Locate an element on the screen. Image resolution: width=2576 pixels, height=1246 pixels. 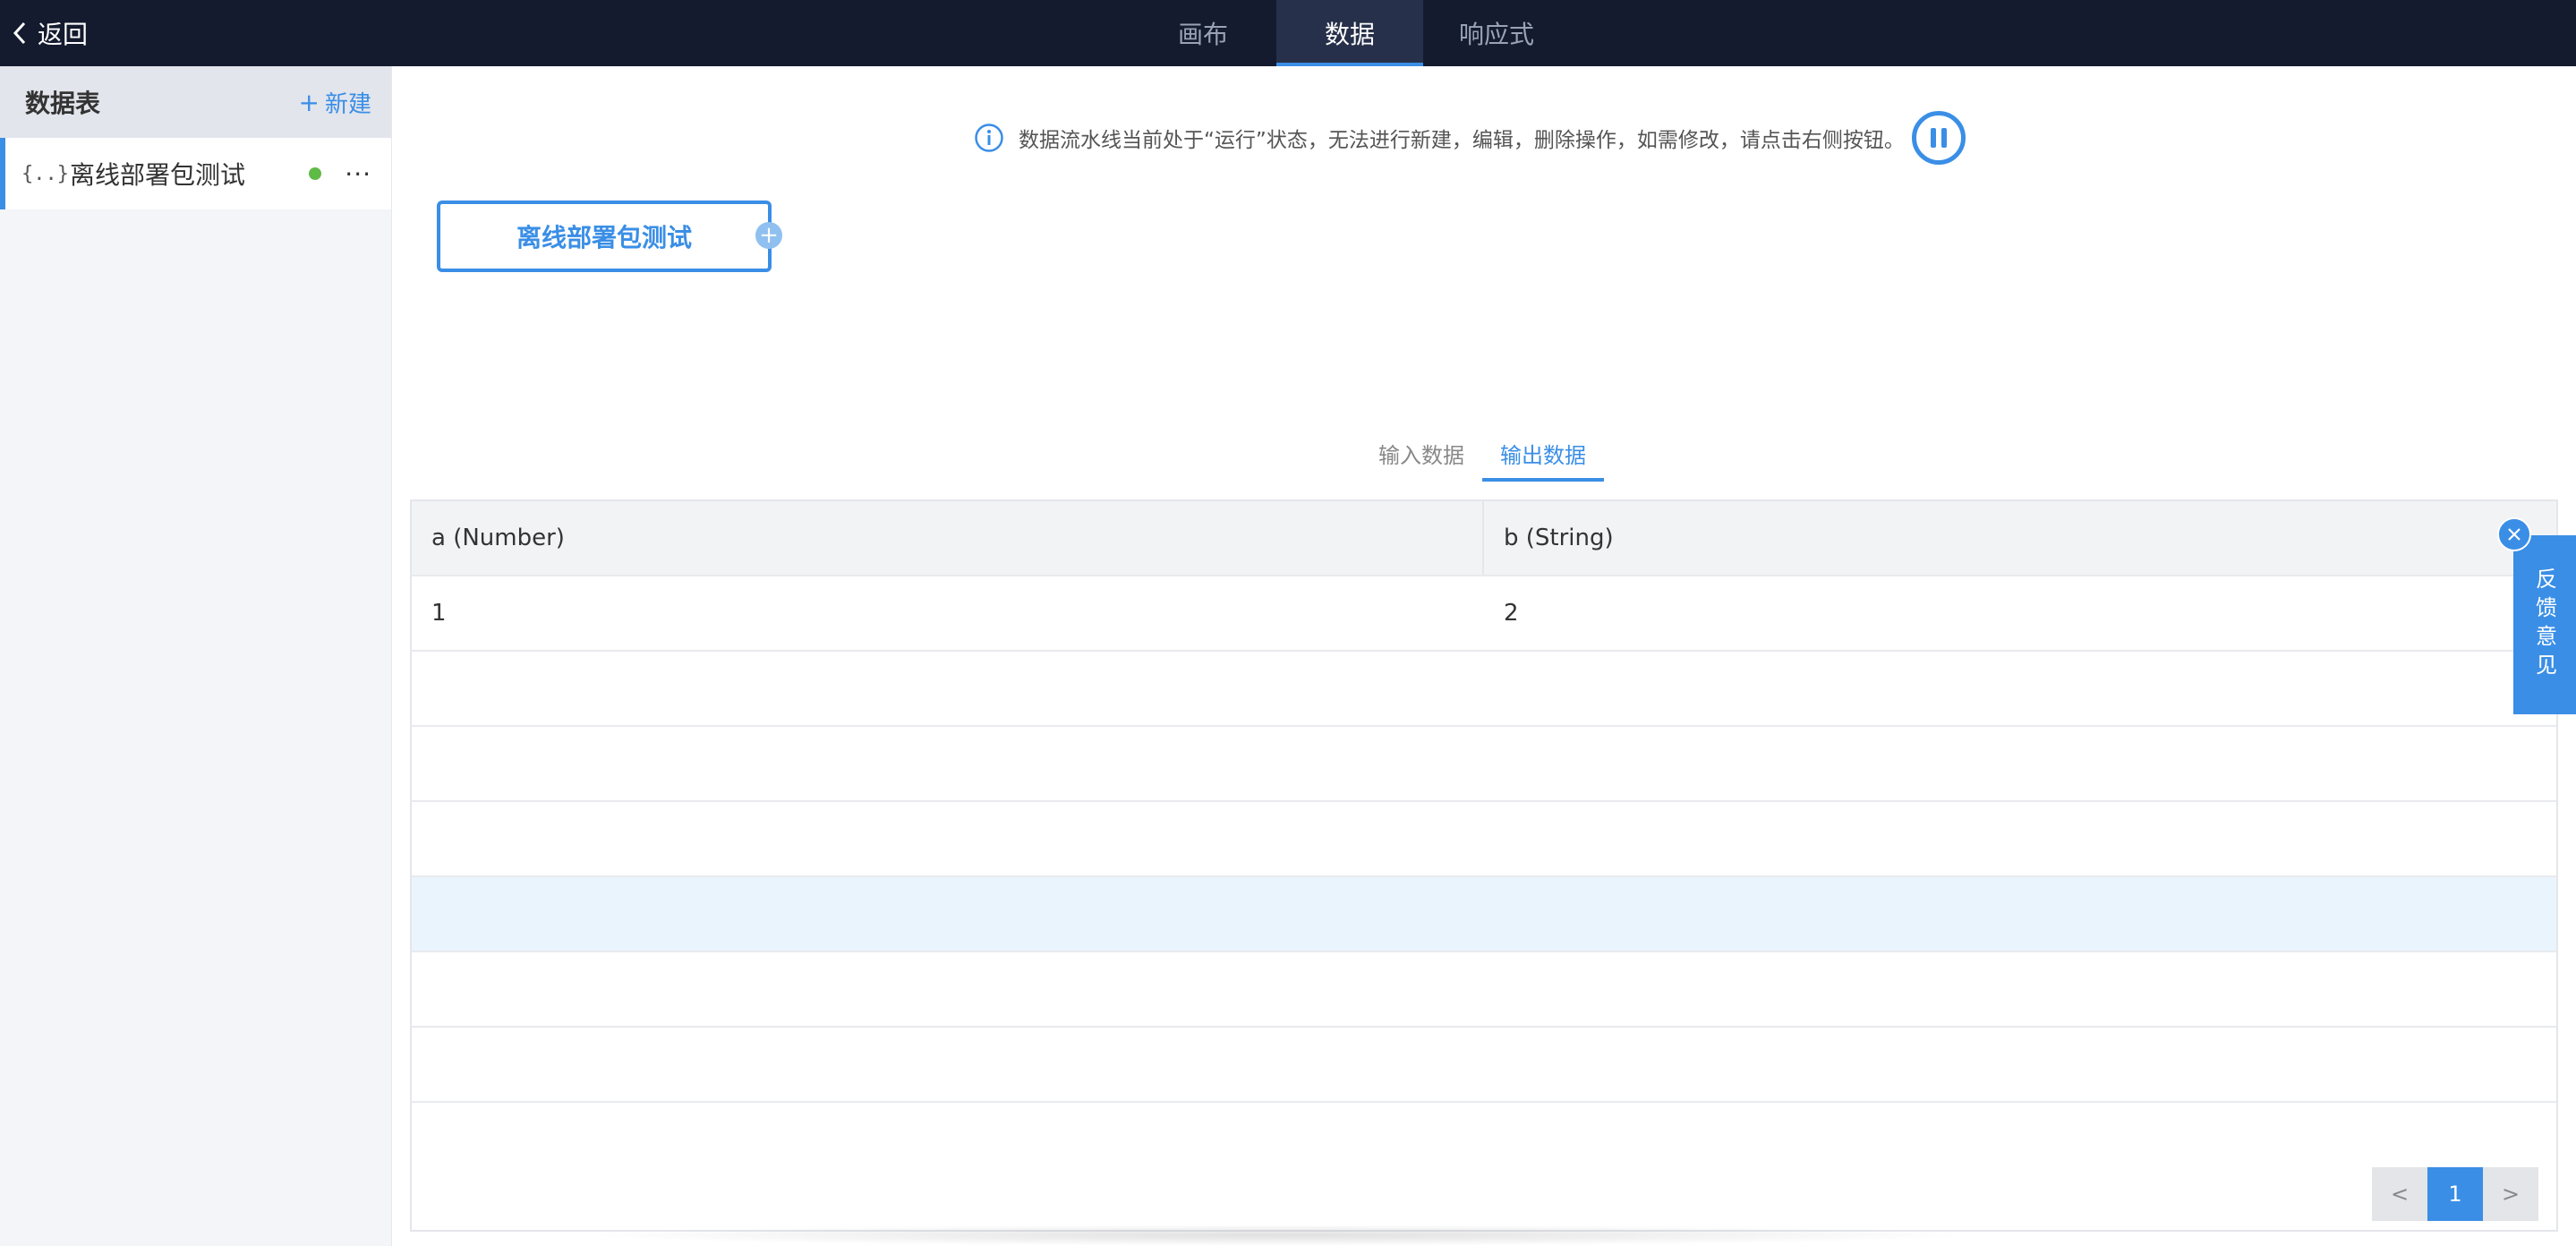
status-dot-icon is located at coordinates (315, 173).